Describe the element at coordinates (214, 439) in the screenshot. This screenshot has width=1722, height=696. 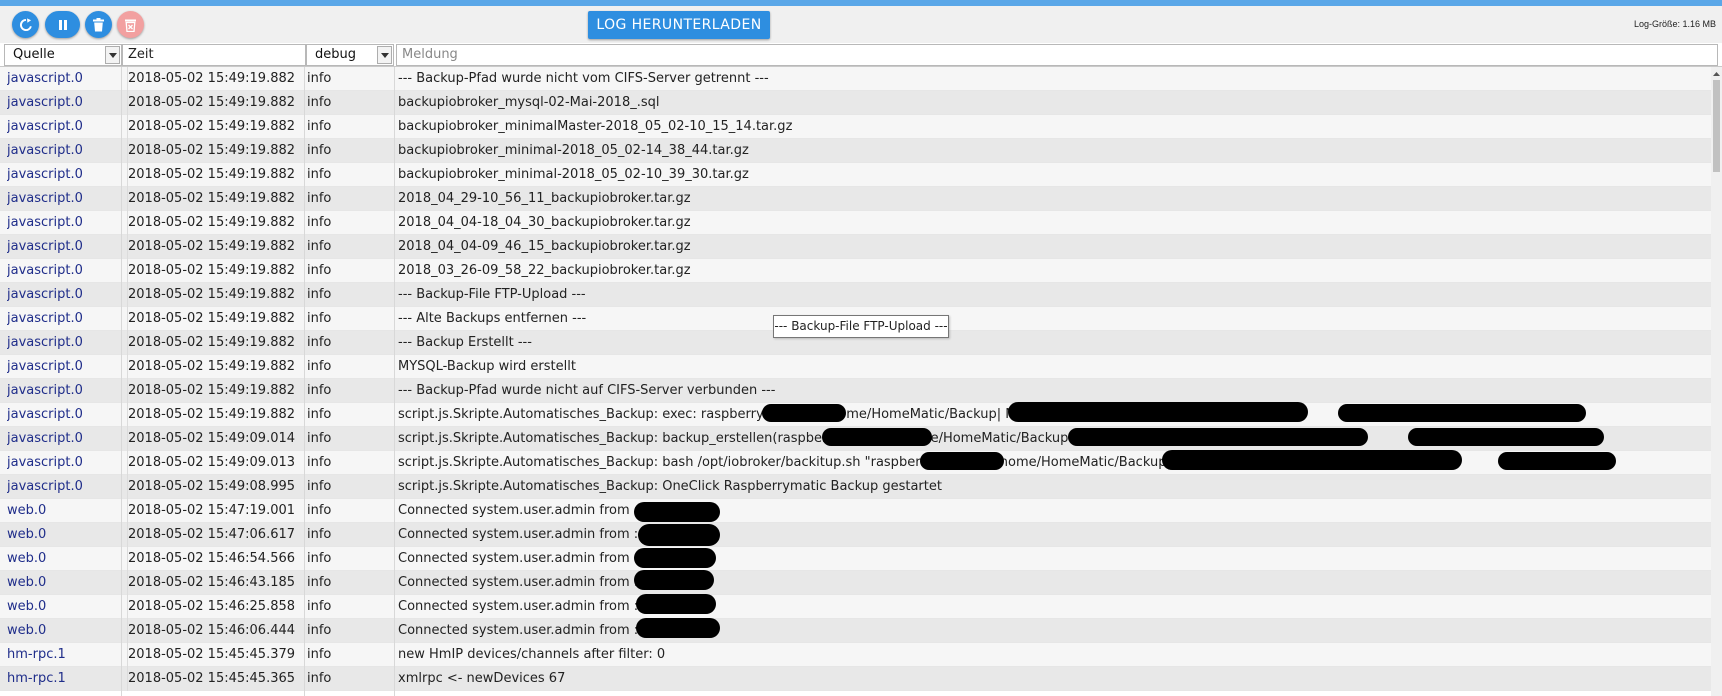
I see `log-time-cell: 2018-05-02 15:49:09.014` at that location.